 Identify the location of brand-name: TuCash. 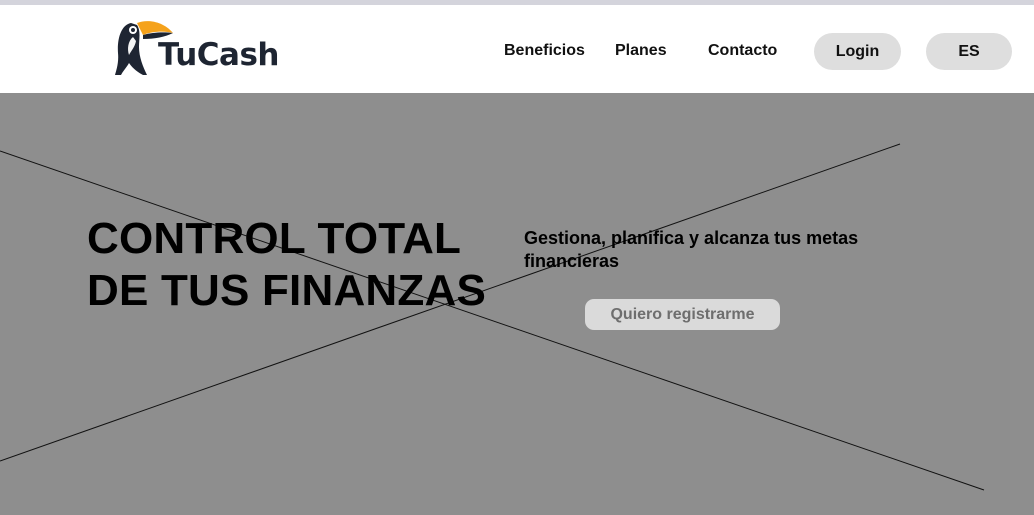
(219, 55).